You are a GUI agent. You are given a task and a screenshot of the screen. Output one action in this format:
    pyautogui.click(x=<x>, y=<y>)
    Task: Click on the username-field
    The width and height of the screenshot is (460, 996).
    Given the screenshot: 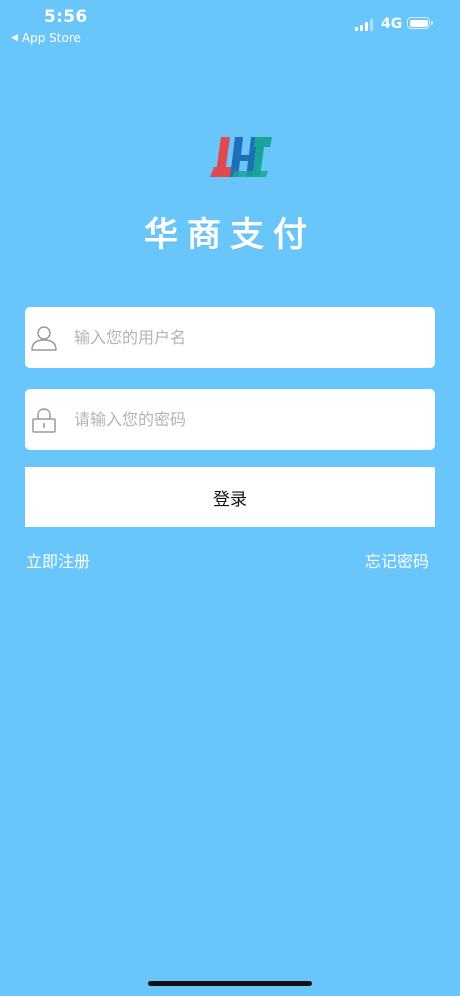 What is the action you would take?
    pyautogui.click(x=230, y=337)
    